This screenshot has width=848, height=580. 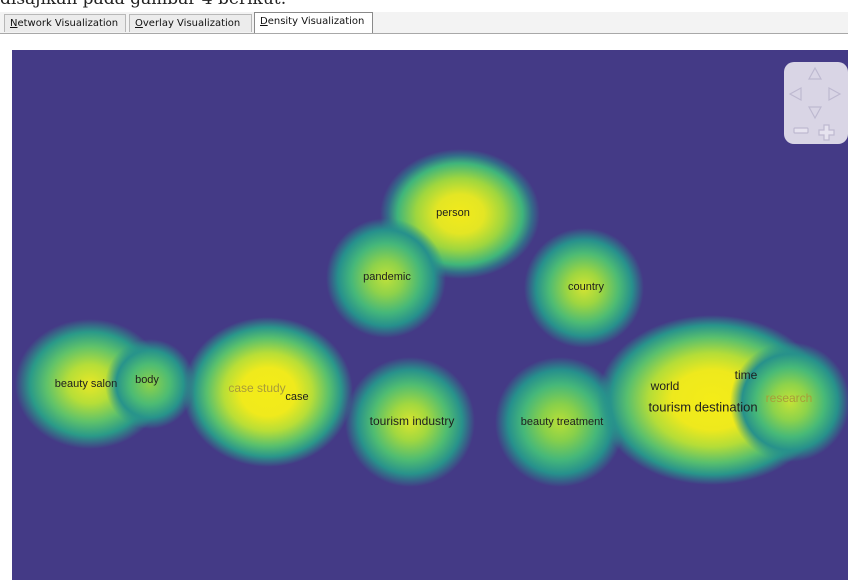 What do you see at coordinates (65, 23) in the screenshot?
I see `tab-network-visualization: Network Visualization` at bounding box center [65, 23].